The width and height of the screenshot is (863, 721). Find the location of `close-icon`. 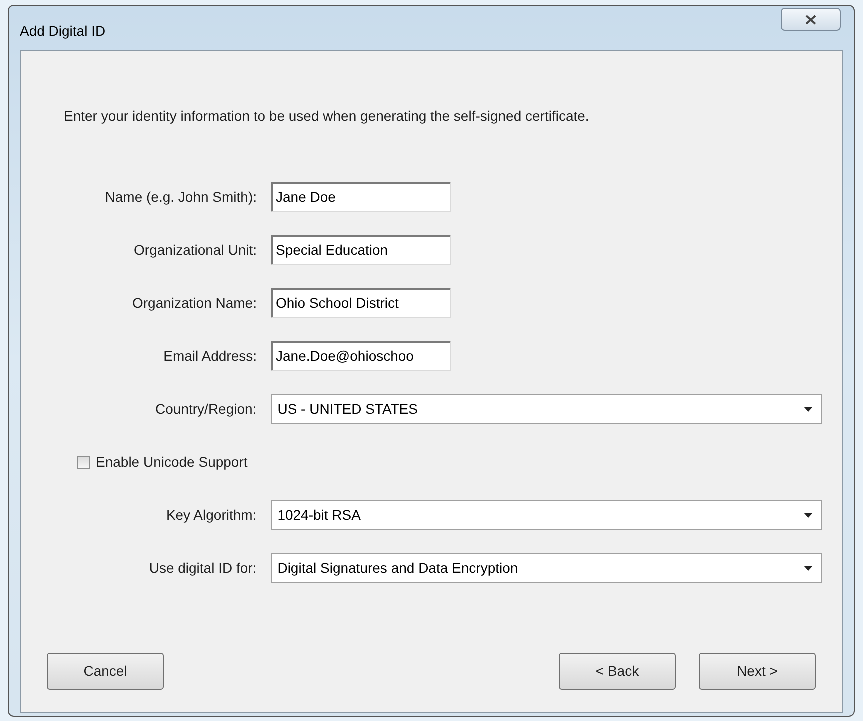

close-icon is located at coordinates (811, 19).